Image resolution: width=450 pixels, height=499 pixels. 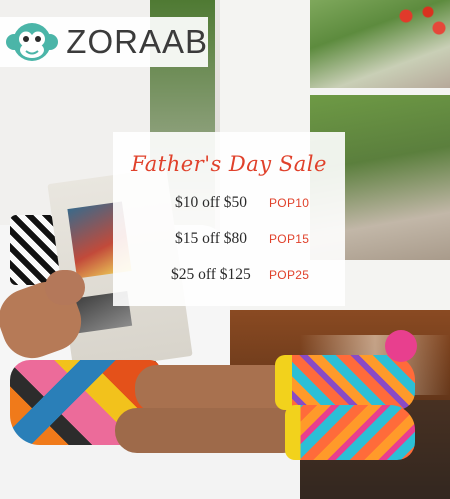 I want to click on deal-row: $25 off $125 POP25, so click(x=255, y=277).